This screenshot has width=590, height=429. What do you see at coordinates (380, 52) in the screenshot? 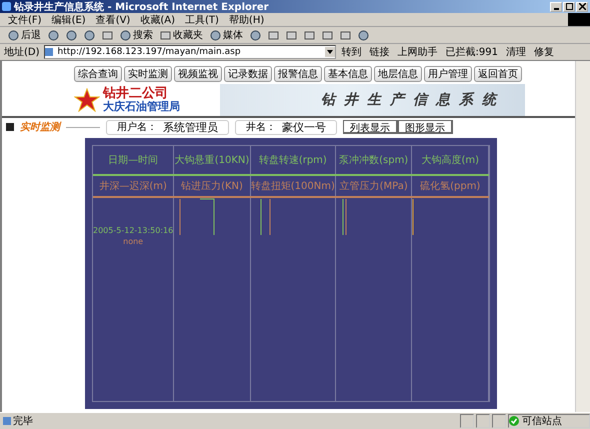
I see `links-button: 链接` at bounding box center [380, 52].